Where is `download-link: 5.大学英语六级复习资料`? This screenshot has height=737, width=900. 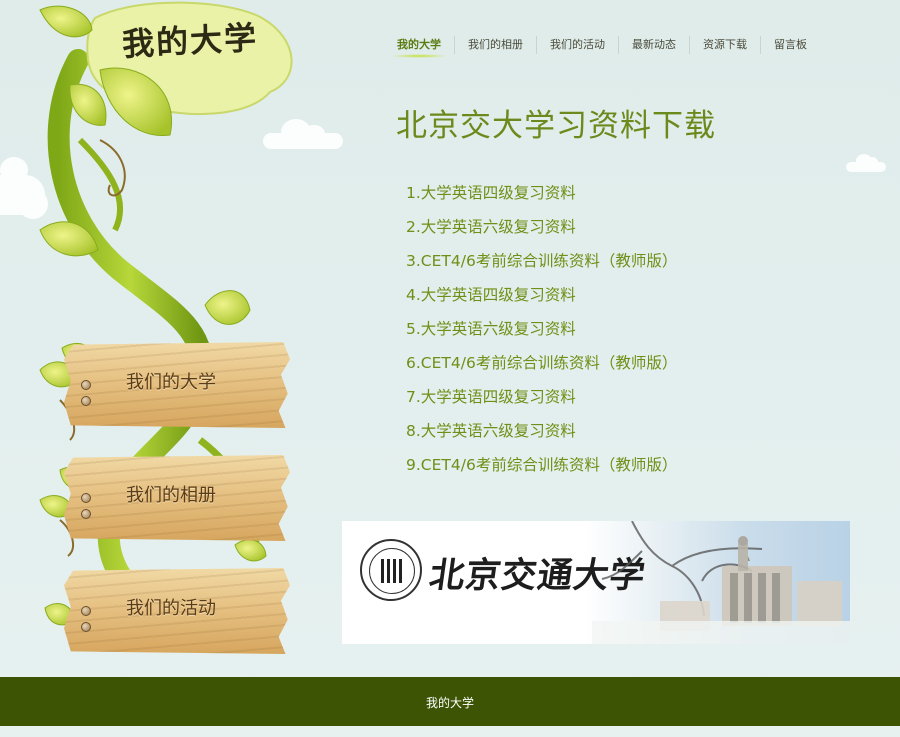 download-link: 5.大学英语六级复习资料 is located at coordinates (541, 333).